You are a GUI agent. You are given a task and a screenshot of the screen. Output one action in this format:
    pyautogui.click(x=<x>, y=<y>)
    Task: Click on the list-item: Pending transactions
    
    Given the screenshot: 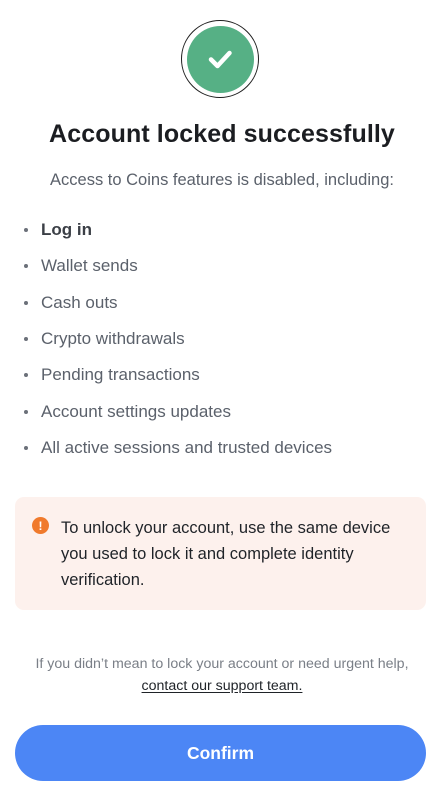 What is the action you would take?
    pyautogui.click(x=178, y=375)
    